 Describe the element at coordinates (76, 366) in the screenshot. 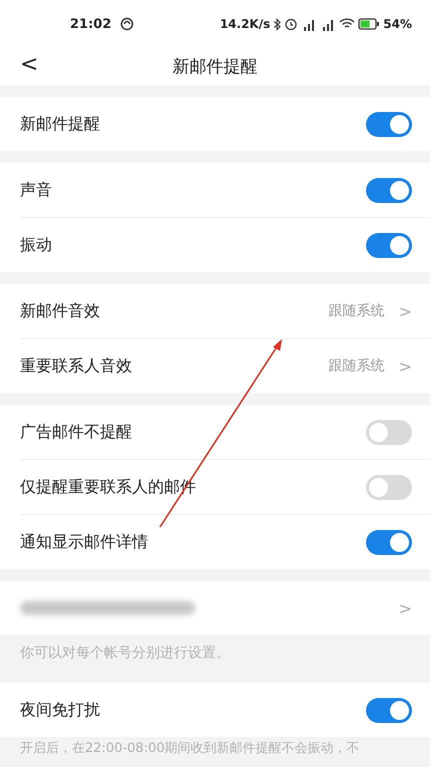

I see `setting-label: 重要联系人音效` at that location.